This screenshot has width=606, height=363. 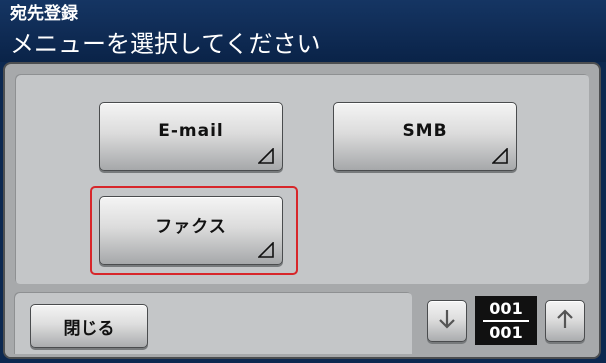 I want to click on fax-button: ファクス, so click(x=191, y=230).